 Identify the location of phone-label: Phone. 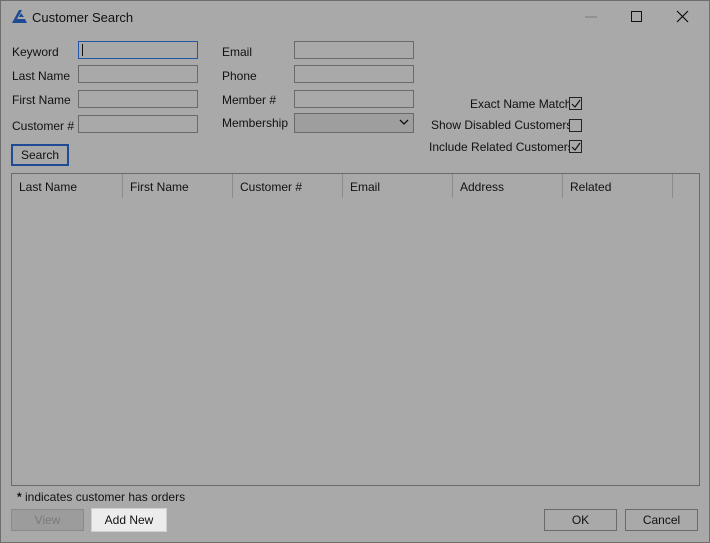
(239, 76).